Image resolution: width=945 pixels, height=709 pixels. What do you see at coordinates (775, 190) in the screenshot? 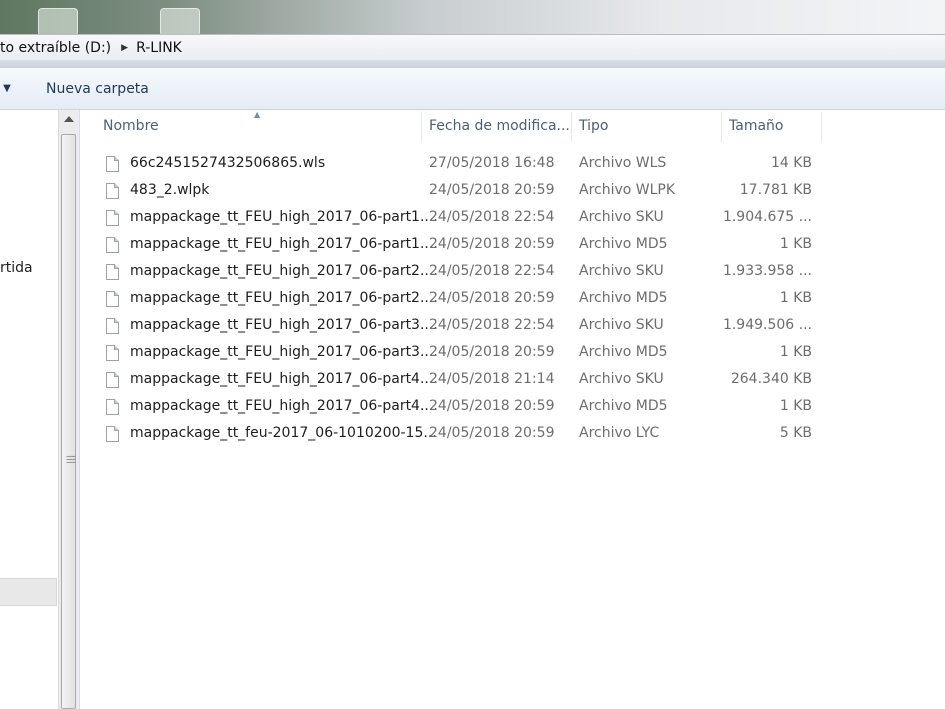
I see `file-size: 17.781 KB` at bounding box center [775, 190].